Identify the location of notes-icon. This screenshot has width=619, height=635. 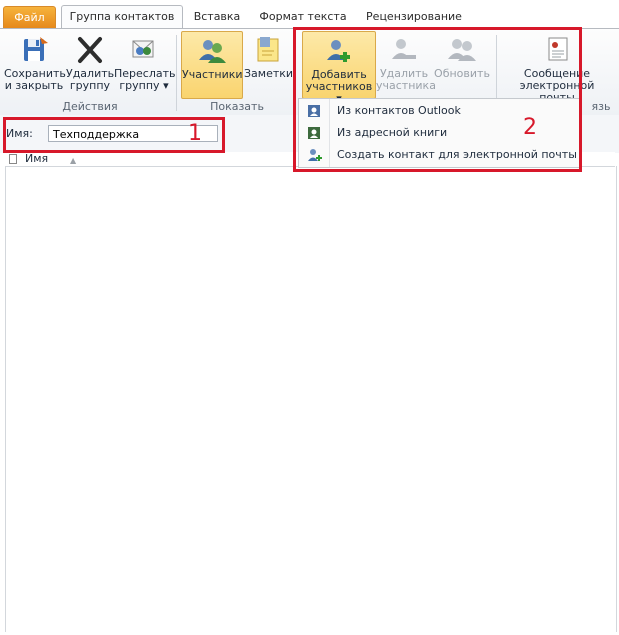
(268, 49).